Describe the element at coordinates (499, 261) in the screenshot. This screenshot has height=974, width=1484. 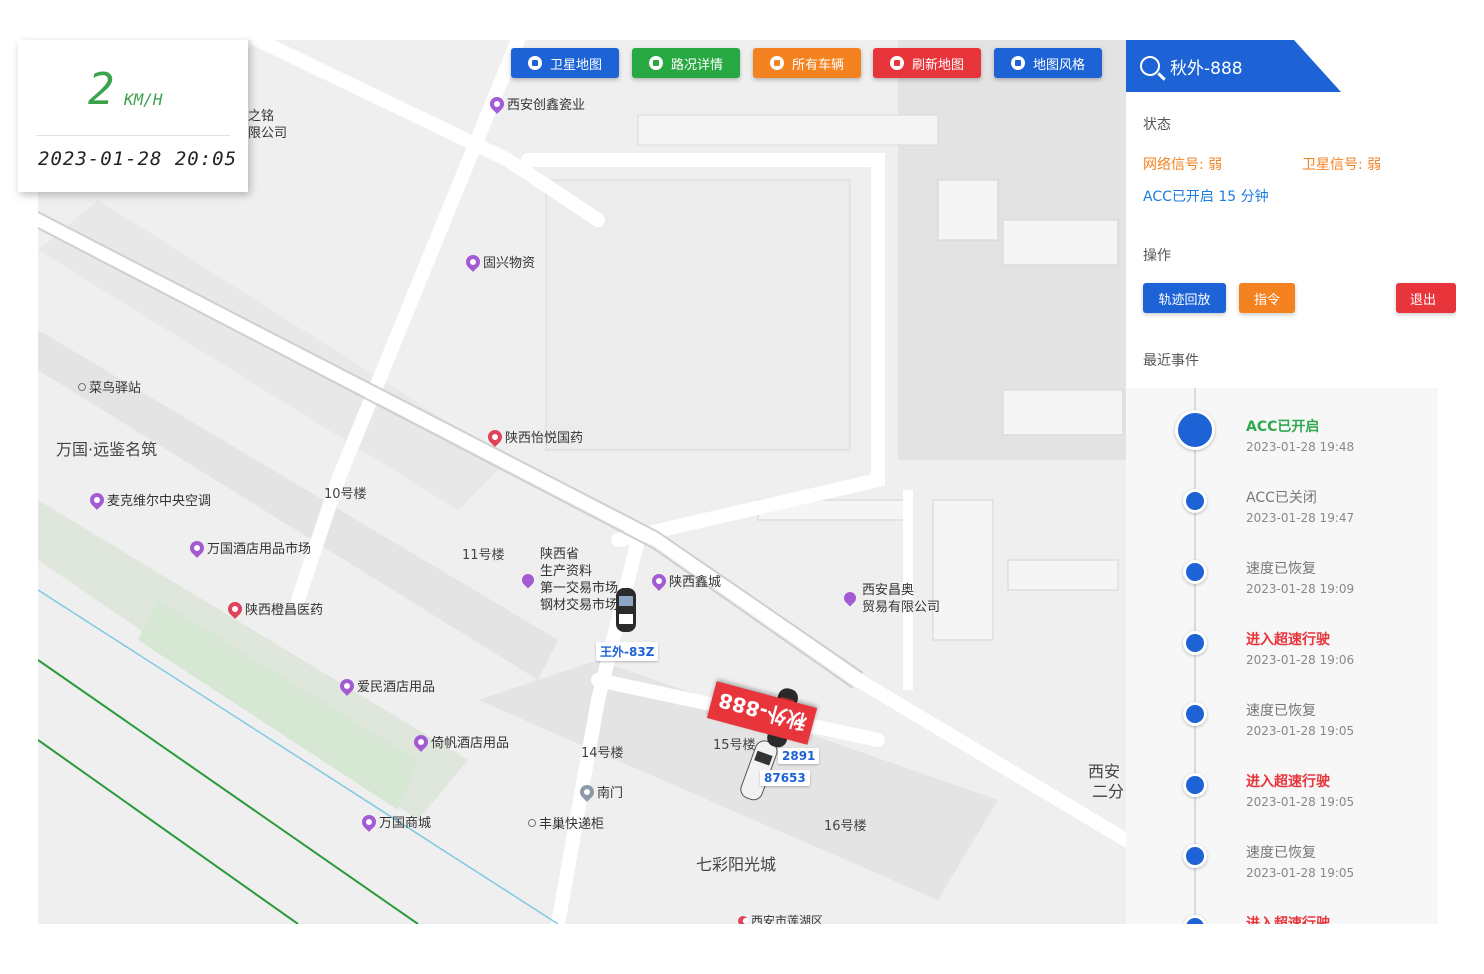
I see `poi-guxing: 固兴物资` at that location.